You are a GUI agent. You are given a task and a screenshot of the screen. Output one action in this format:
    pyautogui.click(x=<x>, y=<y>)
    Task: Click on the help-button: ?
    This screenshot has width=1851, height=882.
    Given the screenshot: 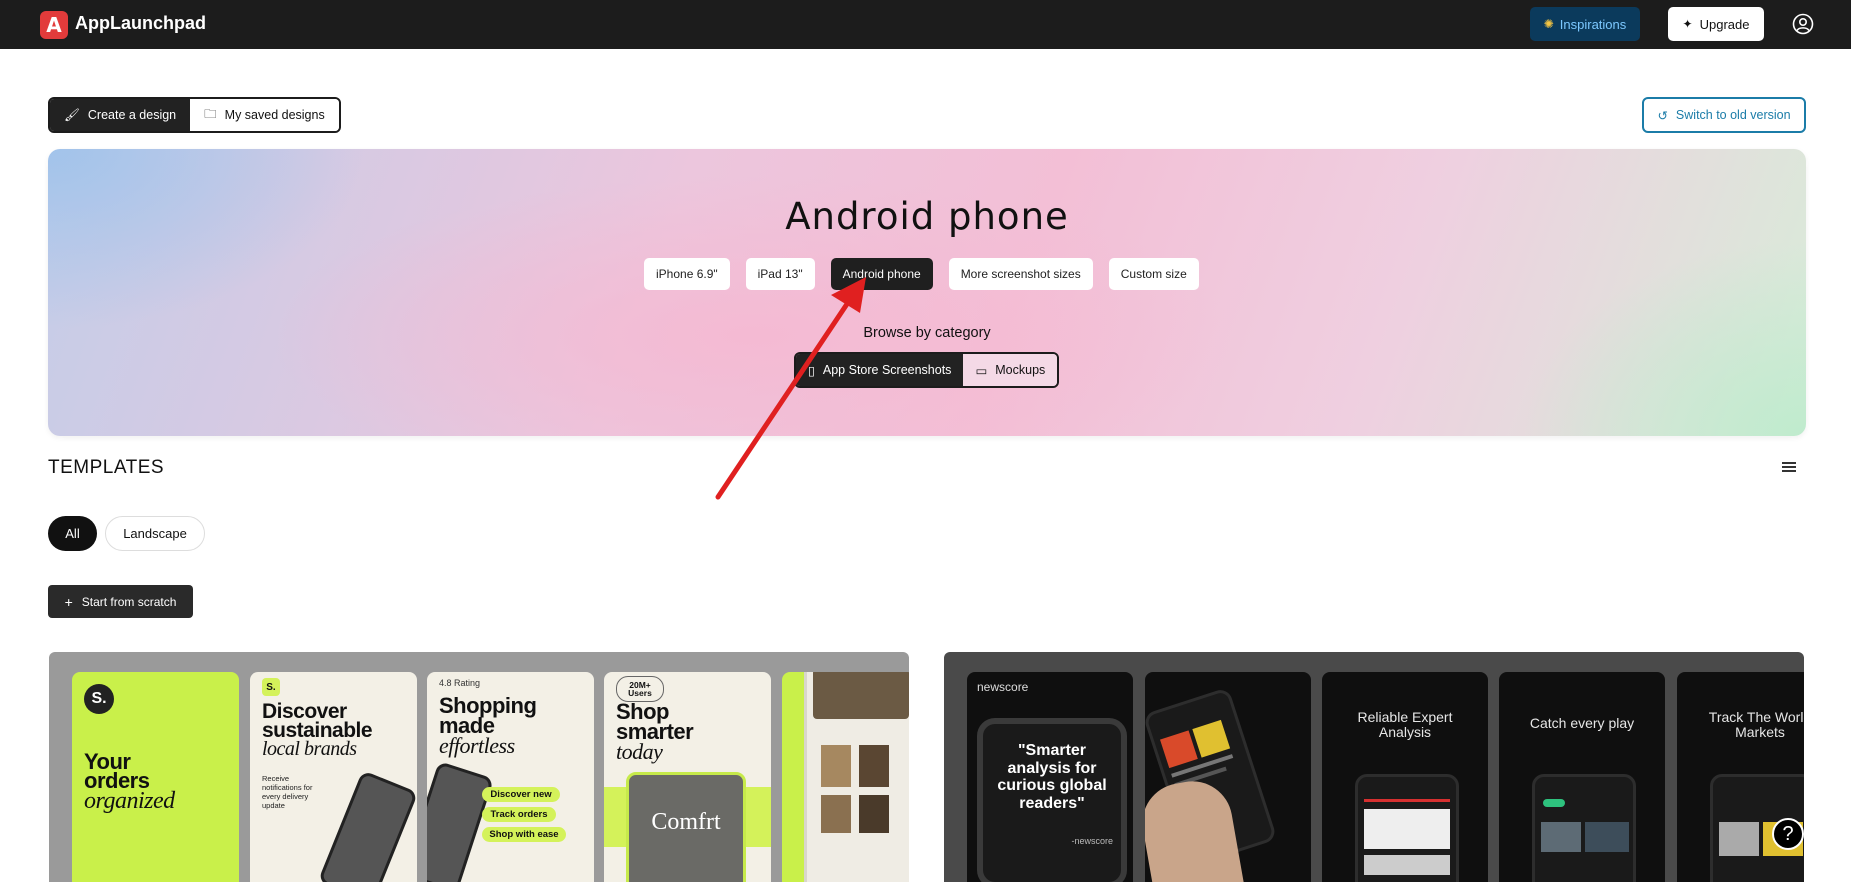 What is the action you would take?
    pyautogui.click(x=1788, y=834)
    